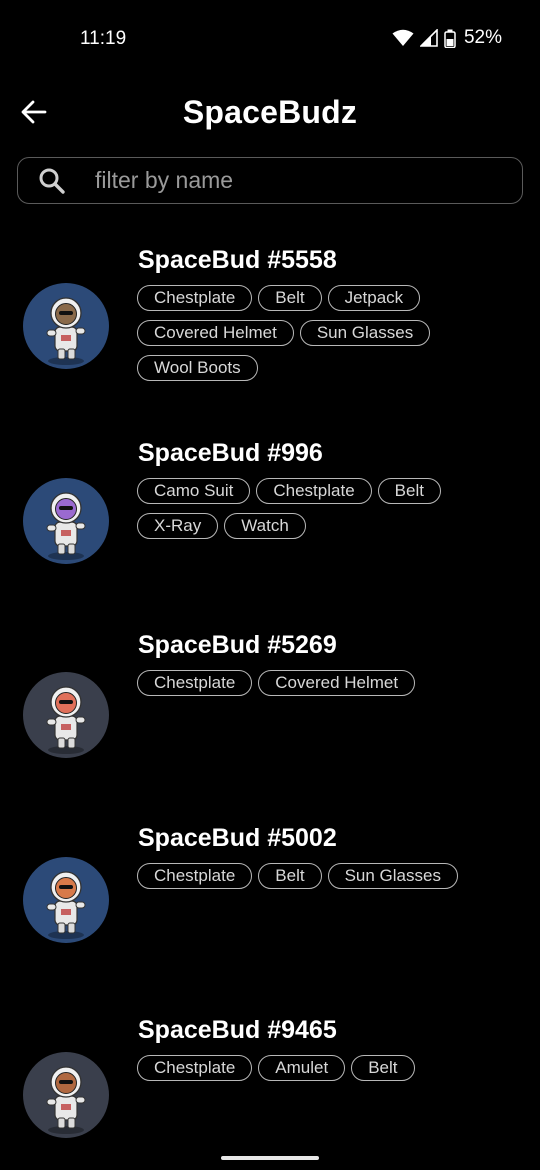  I want to click on spacebud-name: SpaceBud #5002, so click(237, 837).